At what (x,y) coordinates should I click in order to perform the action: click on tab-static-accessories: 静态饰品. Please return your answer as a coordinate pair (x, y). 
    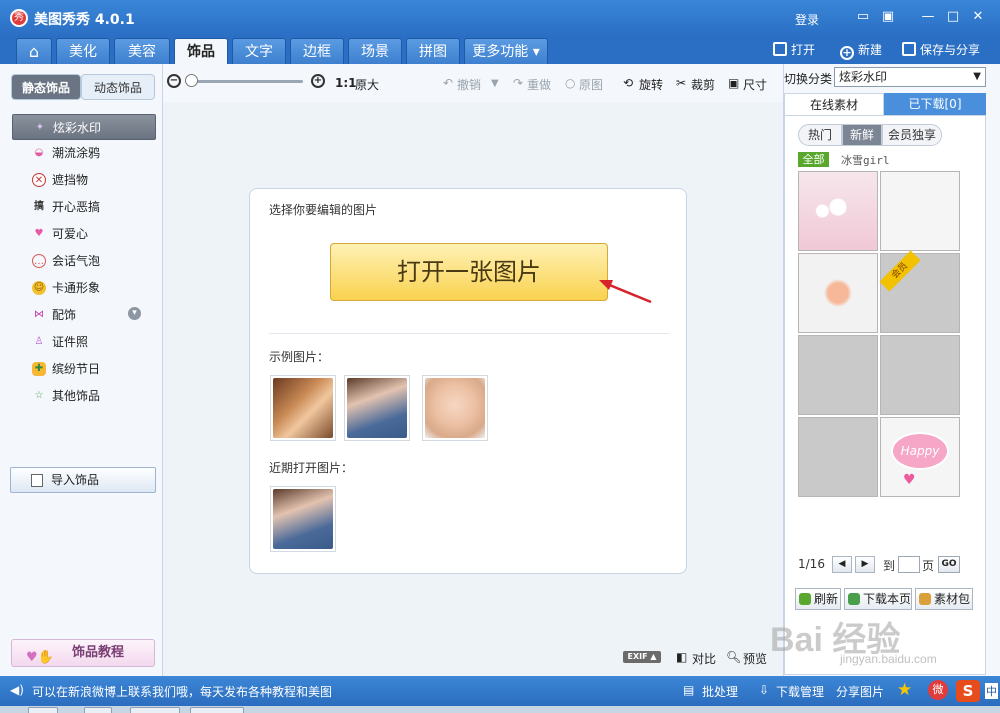
    Looking at the image, I should click on (46, 87).